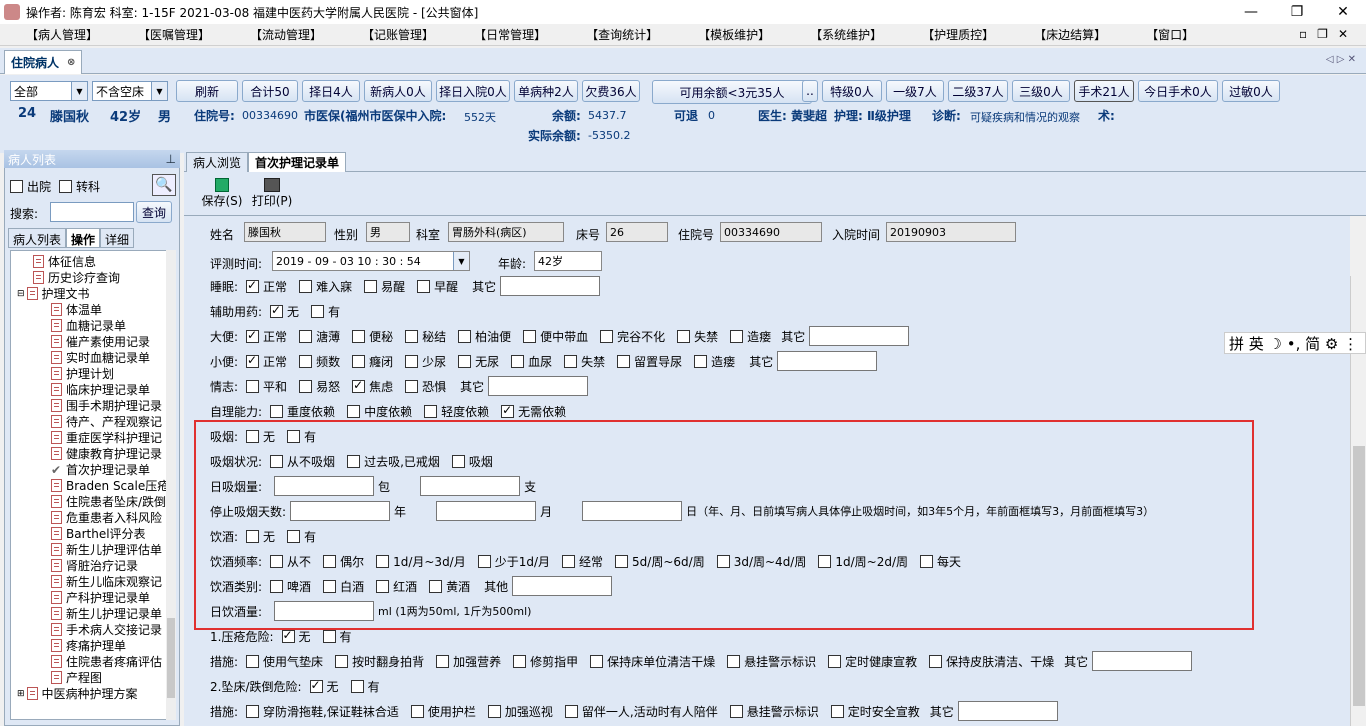 The image size is (1366, 726). What do you see at coordinates (171, 159) in the screenshot?
I see `pin-icon: ⊥` at bounding box center [171, 159].